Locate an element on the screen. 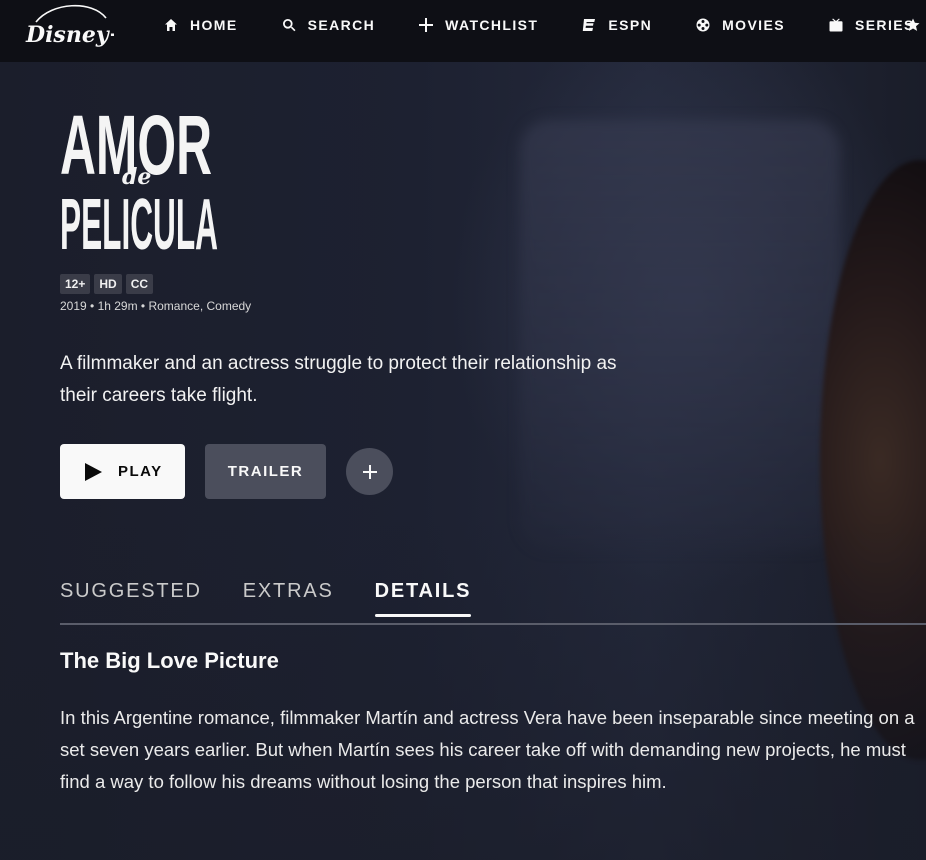 The image size is (926, 860). content-tabs: SUGGESTED EXTRAS DETAILS is located at coordinates (286, 598).